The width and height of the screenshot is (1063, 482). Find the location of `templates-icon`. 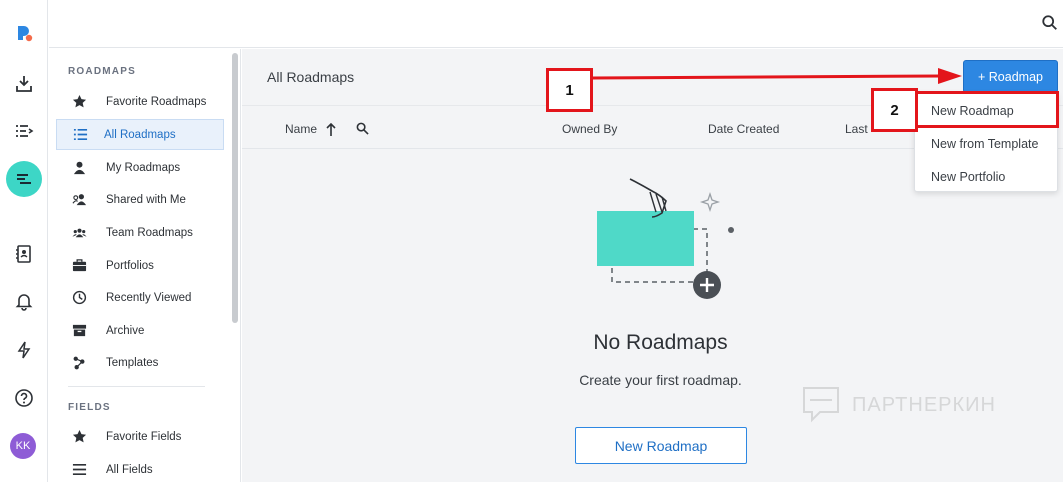

templates-icon is located at coordinates (79, 362).